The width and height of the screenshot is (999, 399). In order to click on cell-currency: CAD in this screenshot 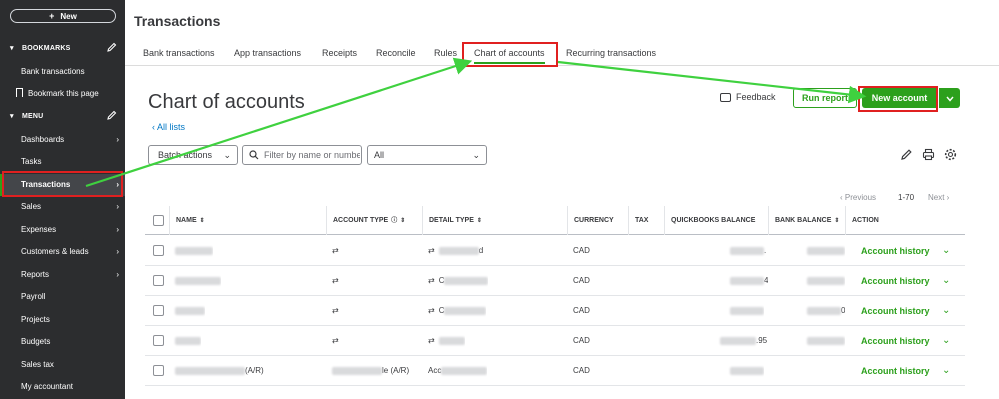, I will do `click(581, 340)`.